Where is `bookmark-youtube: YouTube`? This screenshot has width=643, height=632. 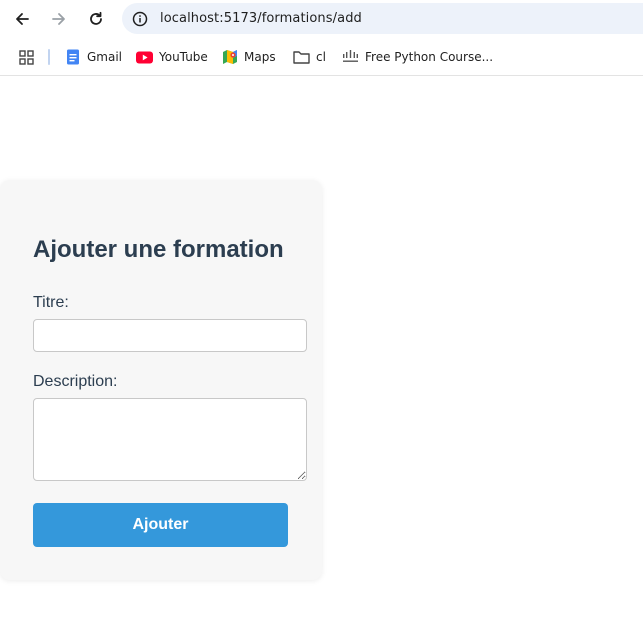
bookmark-youtube: YouTube is located at coordinates (172, 57).